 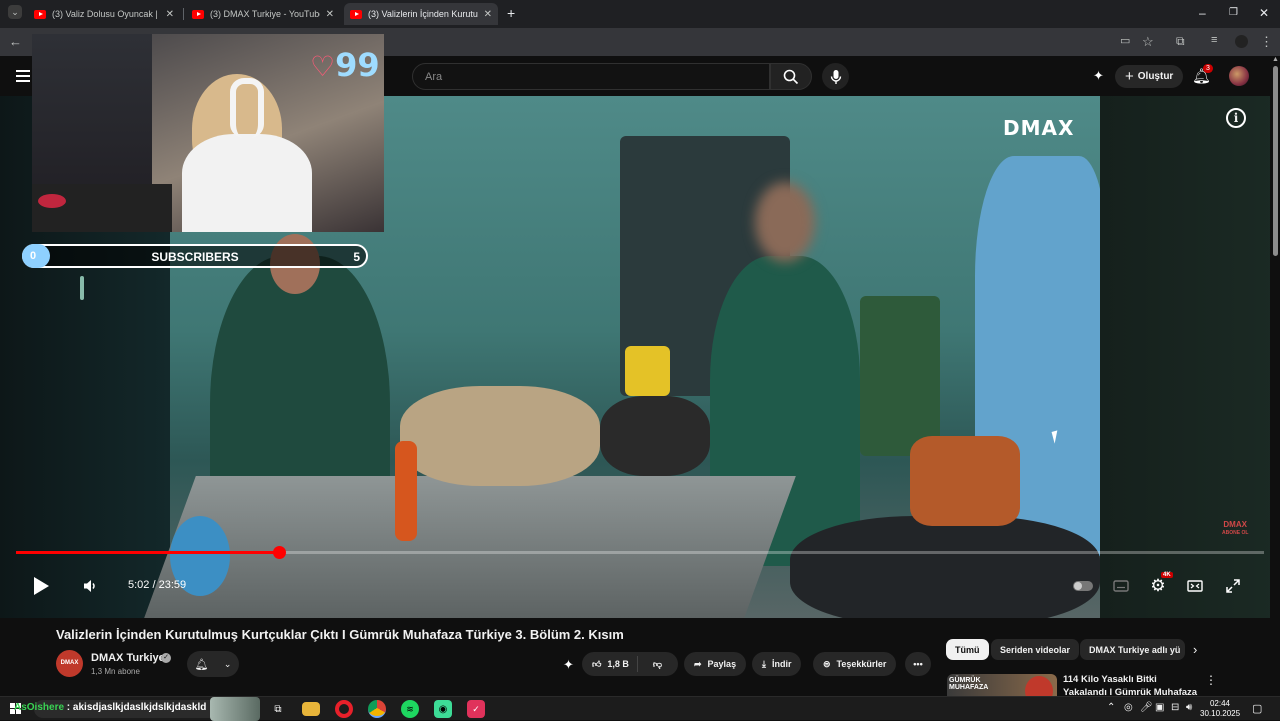 What do you see at coordinates (1220, 709) in the screenshot?
I see `taskbar-clock: 02:44 30.10.2025` at bounding box center [1220, 709].